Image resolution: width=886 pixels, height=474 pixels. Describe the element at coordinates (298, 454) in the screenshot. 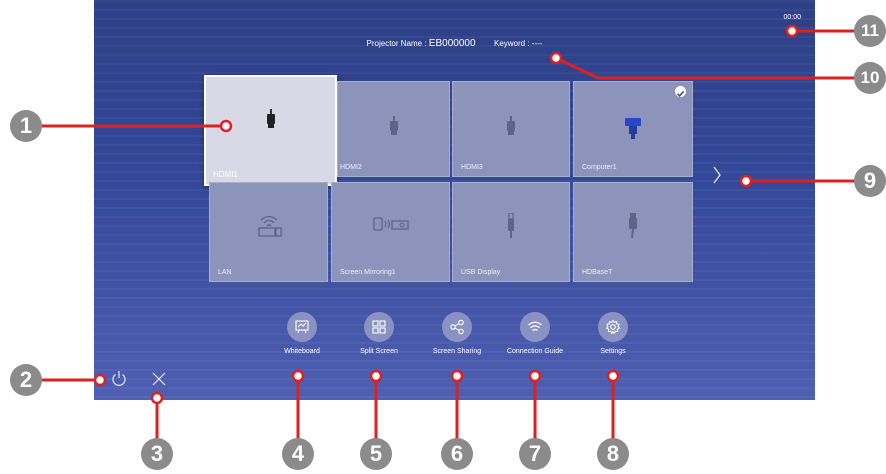

I see `callout-badge-4: 4` at that location.